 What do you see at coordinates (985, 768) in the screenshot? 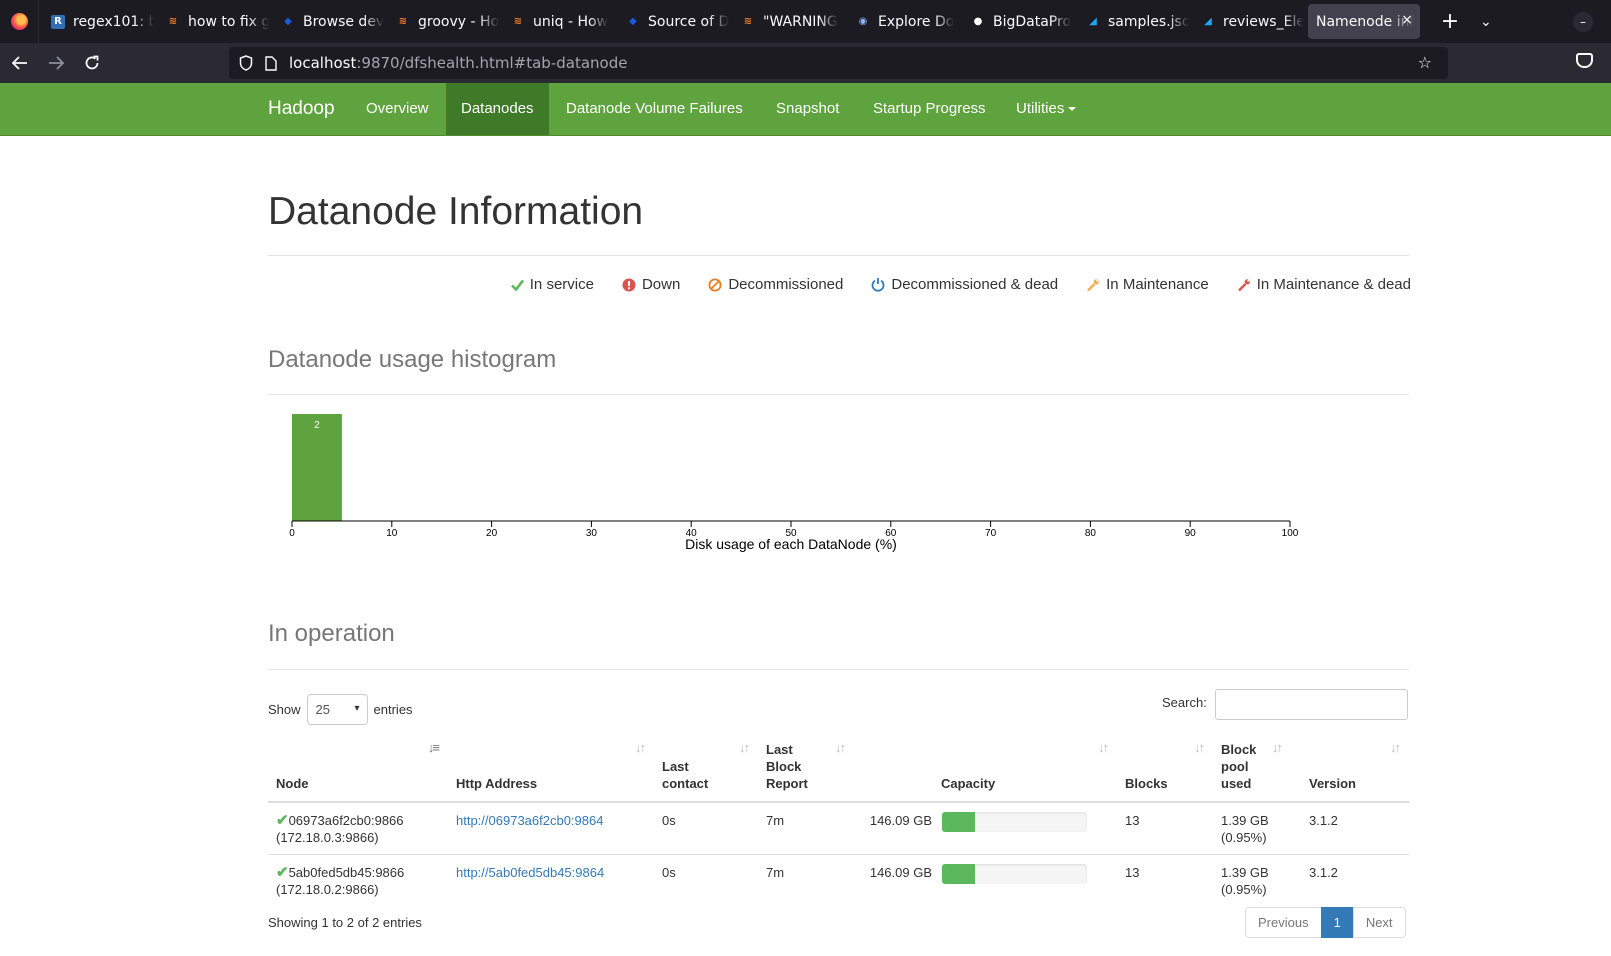
I see `col-capacity: Capacity ↓↑` at bounding box center [985, 768].